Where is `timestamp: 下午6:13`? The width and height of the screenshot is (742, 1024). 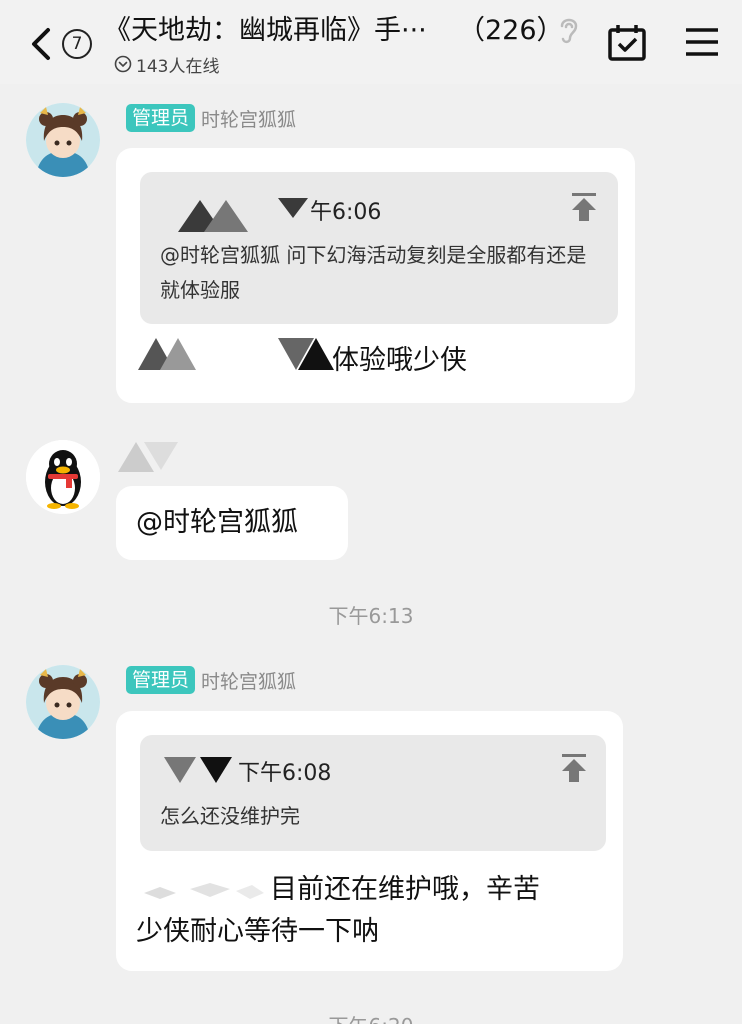 timestamp: 下午6:13 is located at coordinates (371, 616).